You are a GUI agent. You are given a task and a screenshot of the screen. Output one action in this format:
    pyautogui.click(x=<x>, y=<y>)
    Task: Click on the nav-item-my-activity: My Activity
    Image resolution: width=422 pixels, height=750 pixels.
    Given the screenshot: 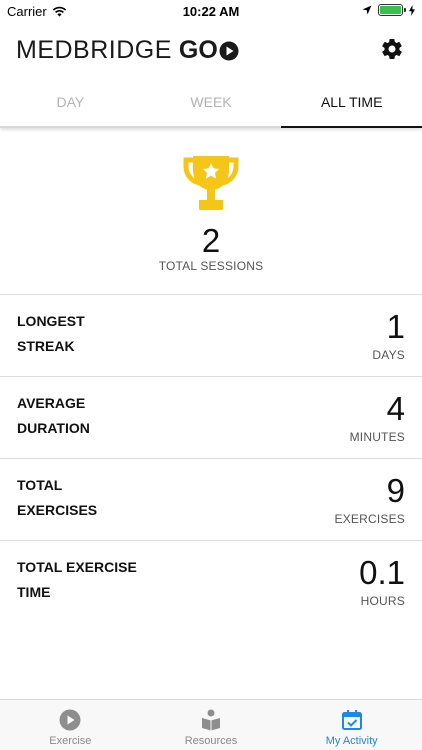 What is the action you would take?
    pyautogui.click(x=351, y=725)
    